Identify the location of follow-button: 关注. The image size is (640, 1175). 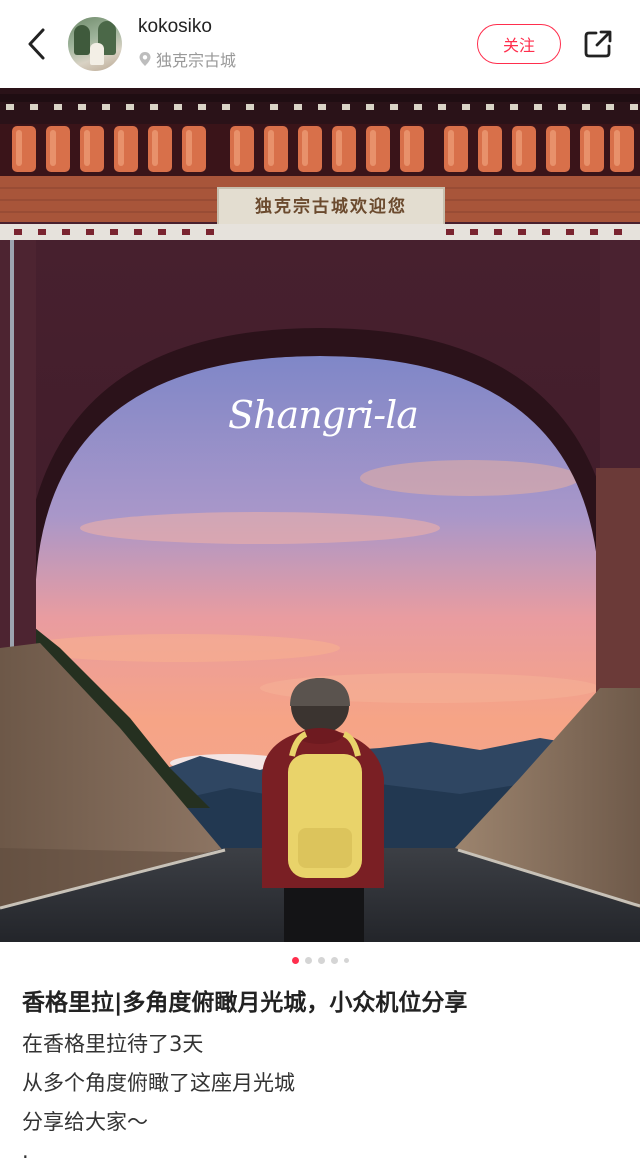
(519, 44).